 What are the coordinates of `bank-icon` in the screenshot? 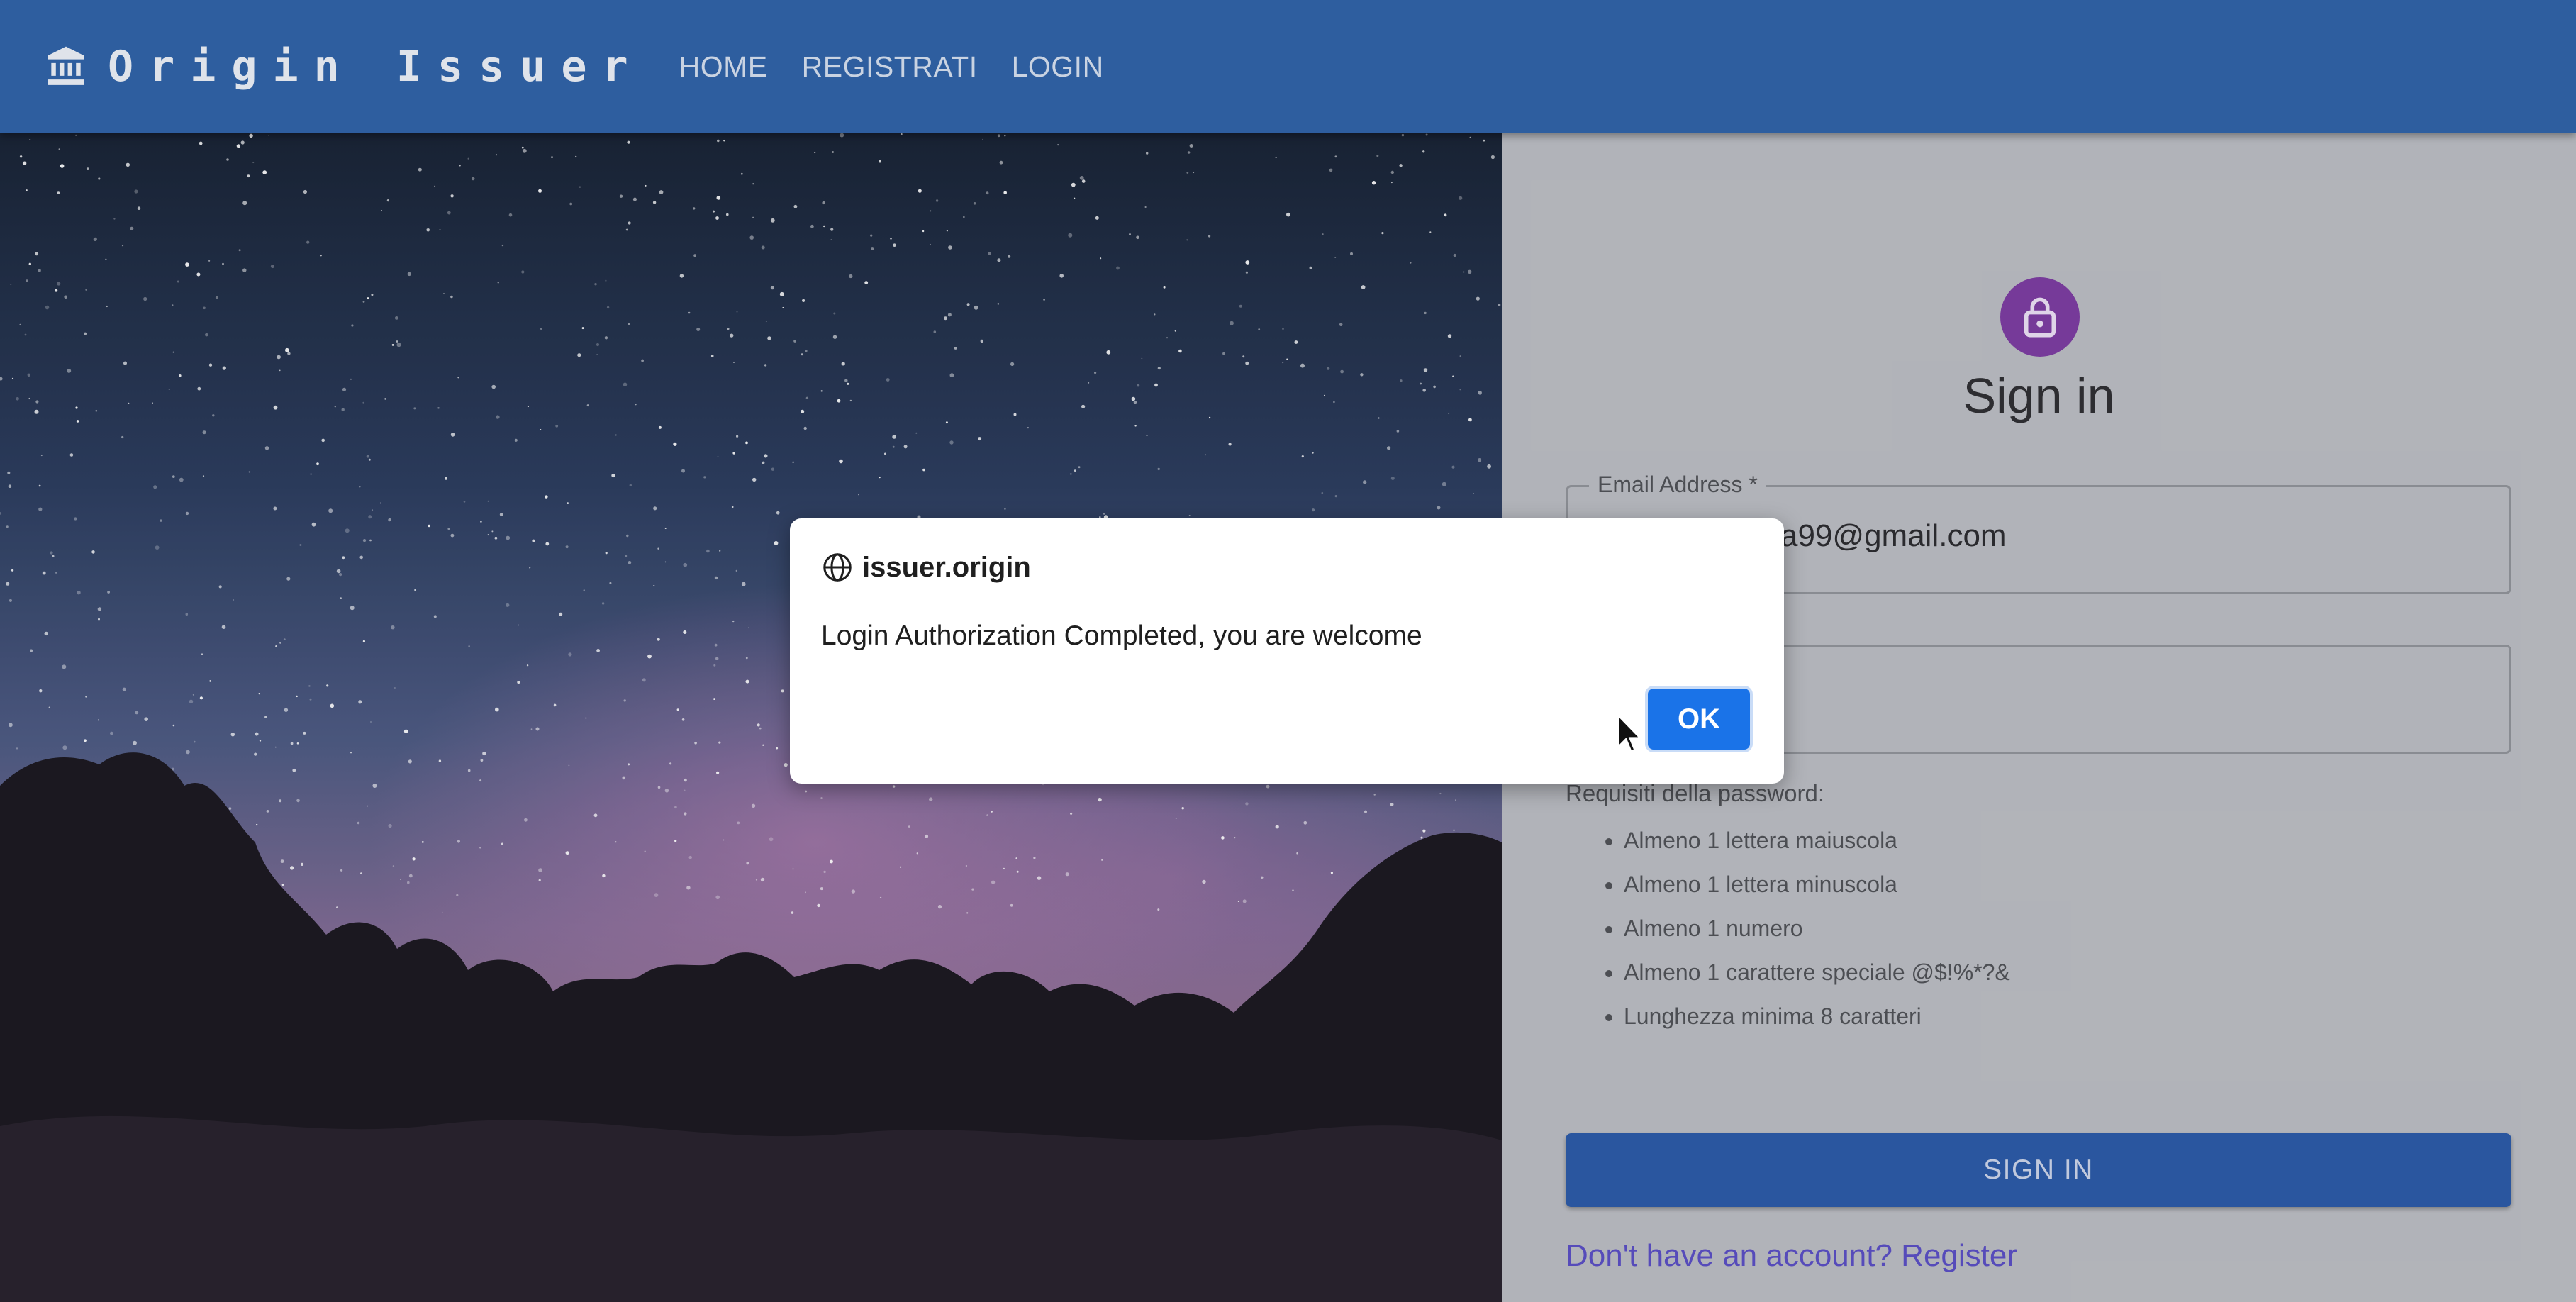 It's located at (66, 65).